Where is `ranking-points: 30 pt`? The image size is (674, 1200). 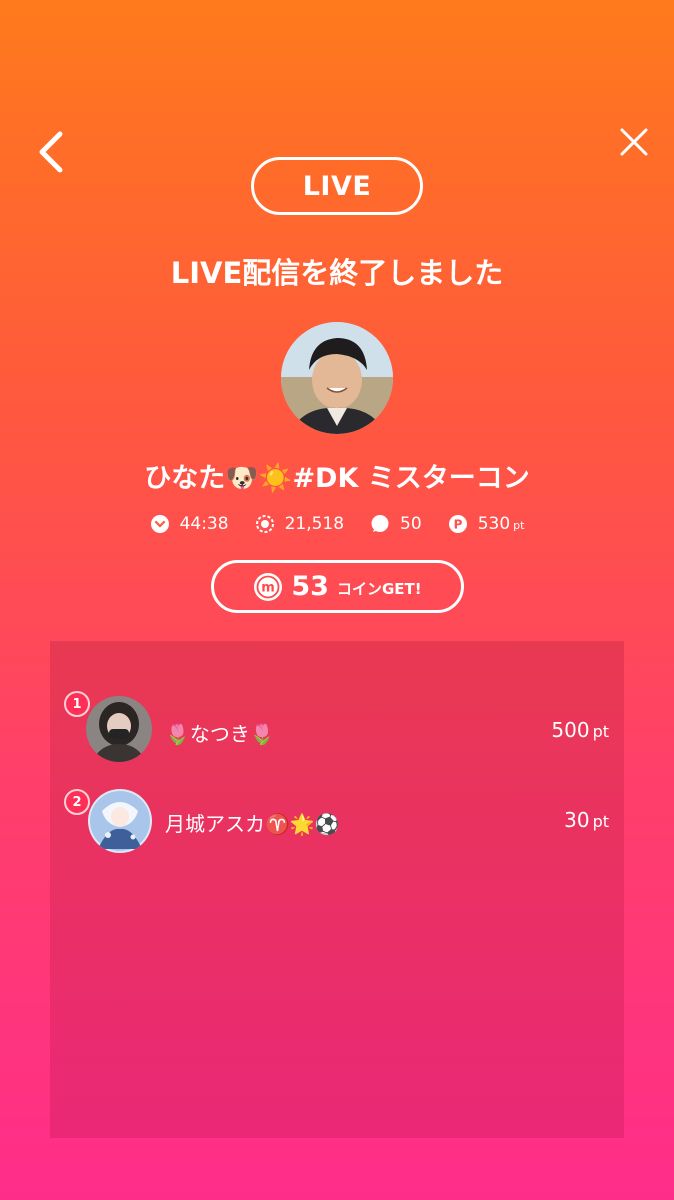
ranking-points: 30 pt is located at coordinates (586, 820).